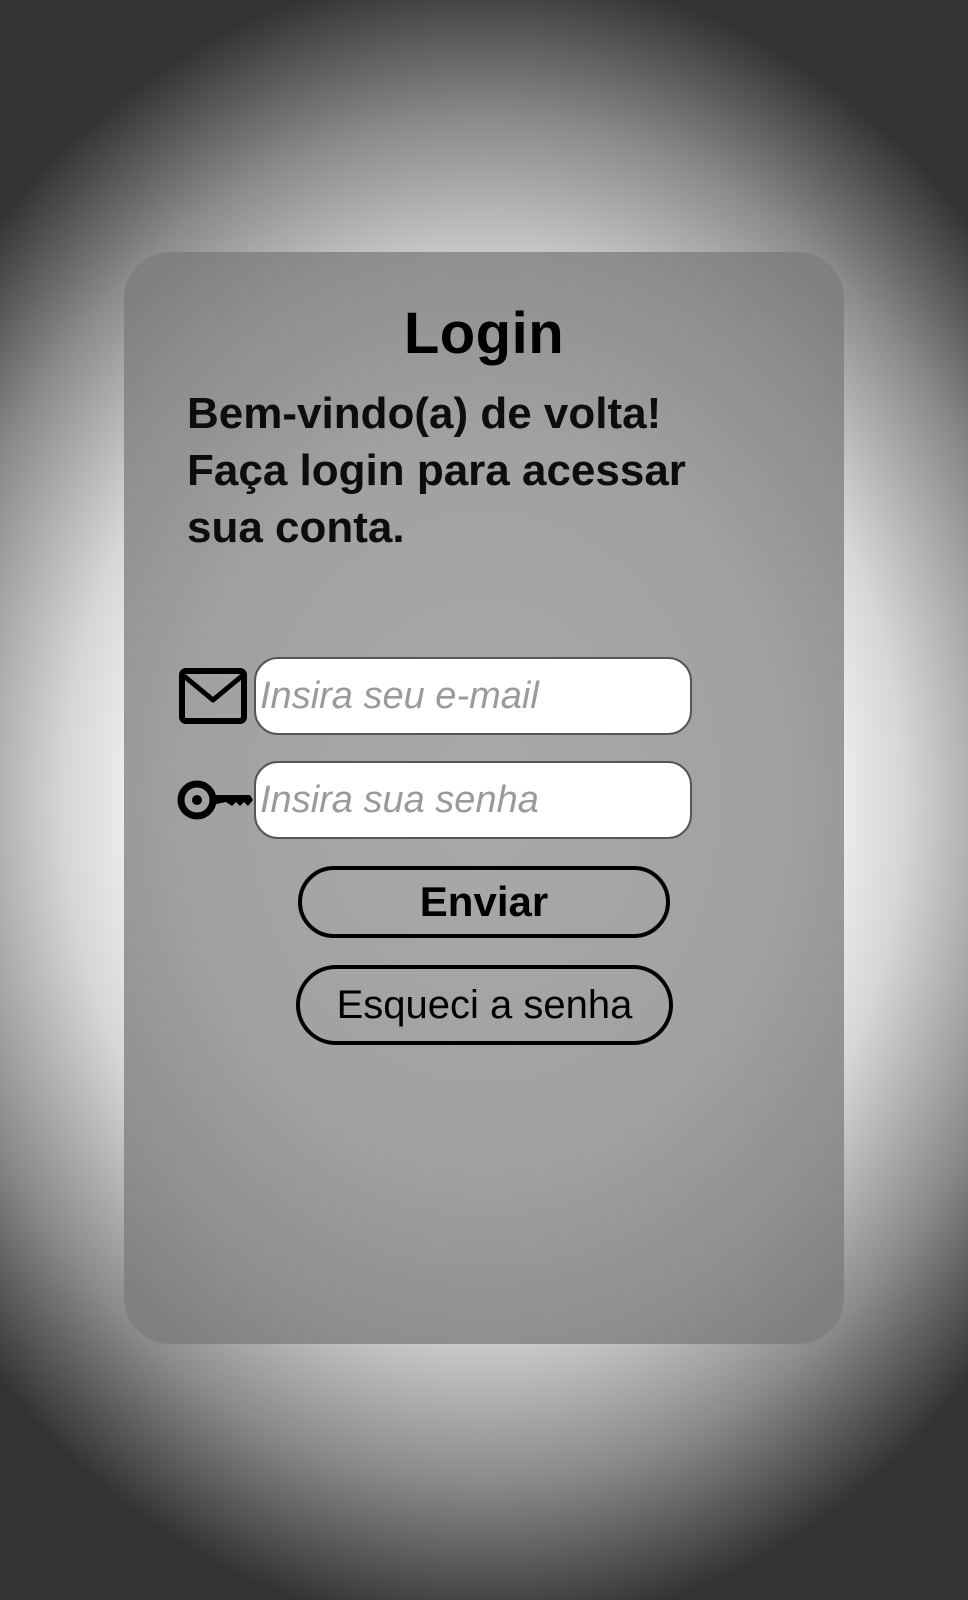 The width and height of the screenshot is (968, 1600). Describe the element at coordinates (484, 902) in the screenshot. I see `send-button: Enviar` at that location.